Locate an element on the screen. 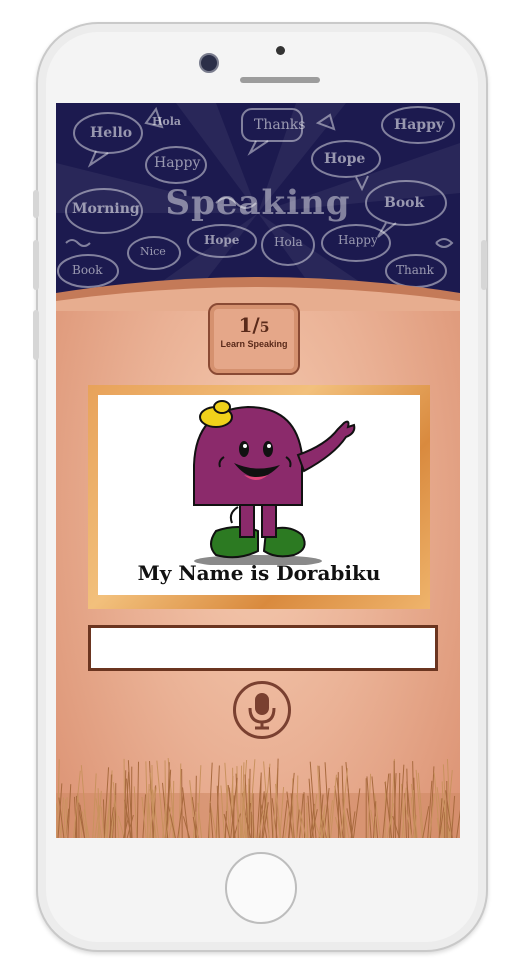 The image size is (520, 969). side-button is located at coordinates (36, 204).